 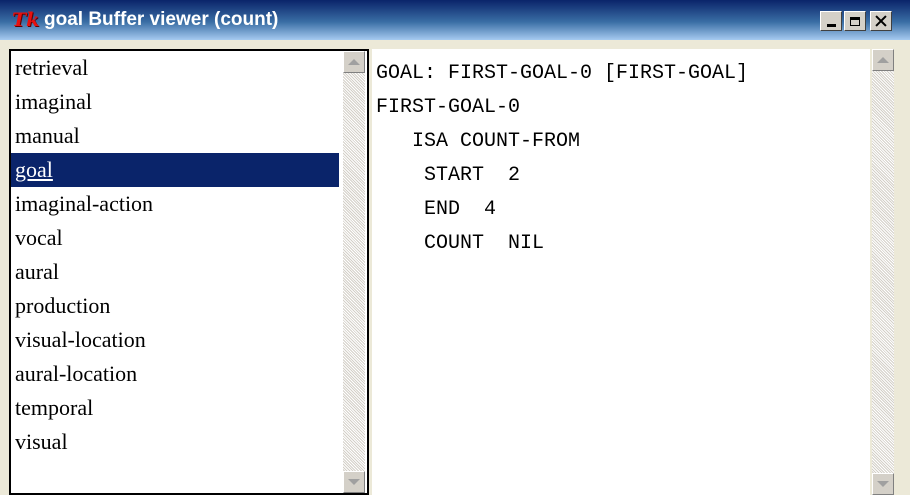 I want to click on list-item: aural, so click(x=175, y=272).